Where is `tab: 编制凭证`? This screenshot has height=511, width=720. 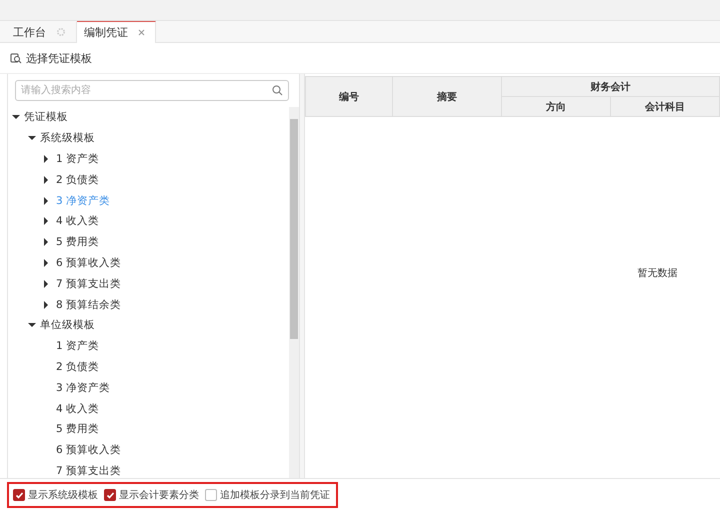
tab: 编制凭证 is located at coordinates (116, 32).